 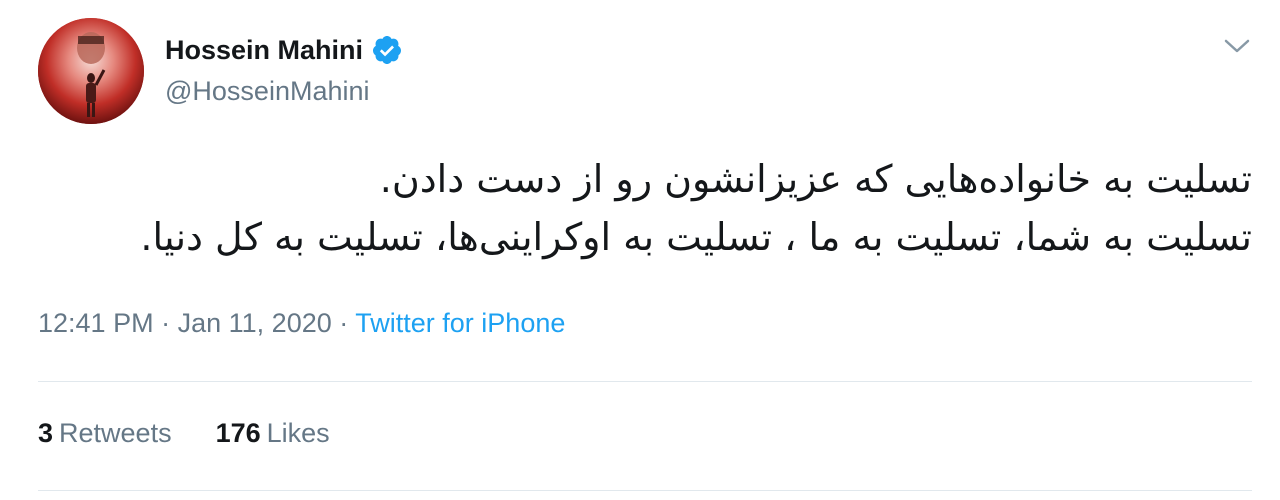 What do you see at coordinates (238, 433) in the screenshot?
I see `likes-count: 176` at bounding box center [238, 433].